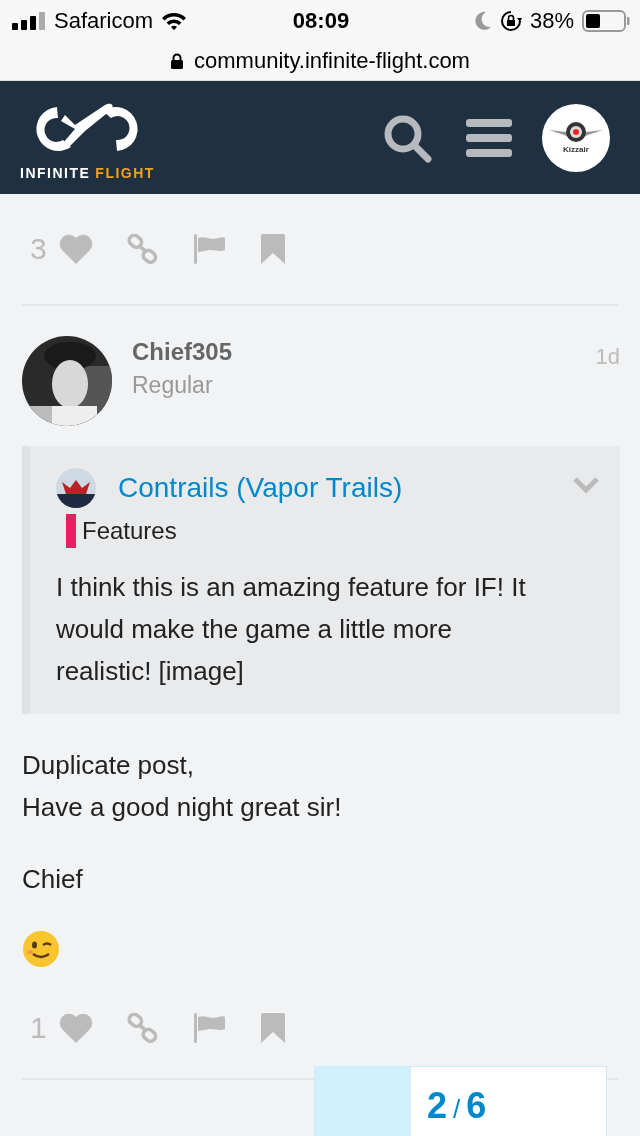 This screenshot has height=1136, width=640. I want to click on winking-emoji-icon, so click(41, 949).